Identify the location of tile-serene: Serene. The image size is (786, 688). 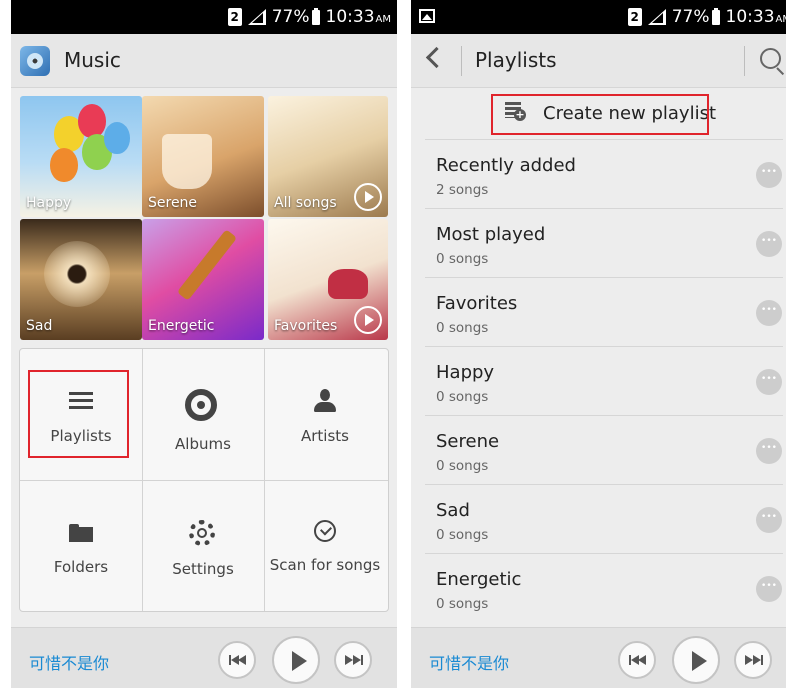
(203, 156).